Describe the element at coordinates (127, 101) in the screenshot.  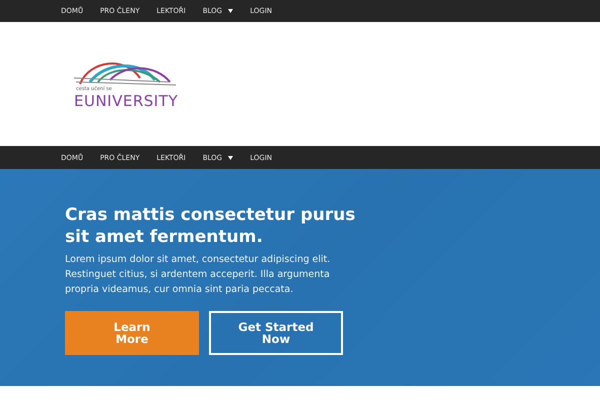
I see `logo-name: EUNIVERSITY` at that location.